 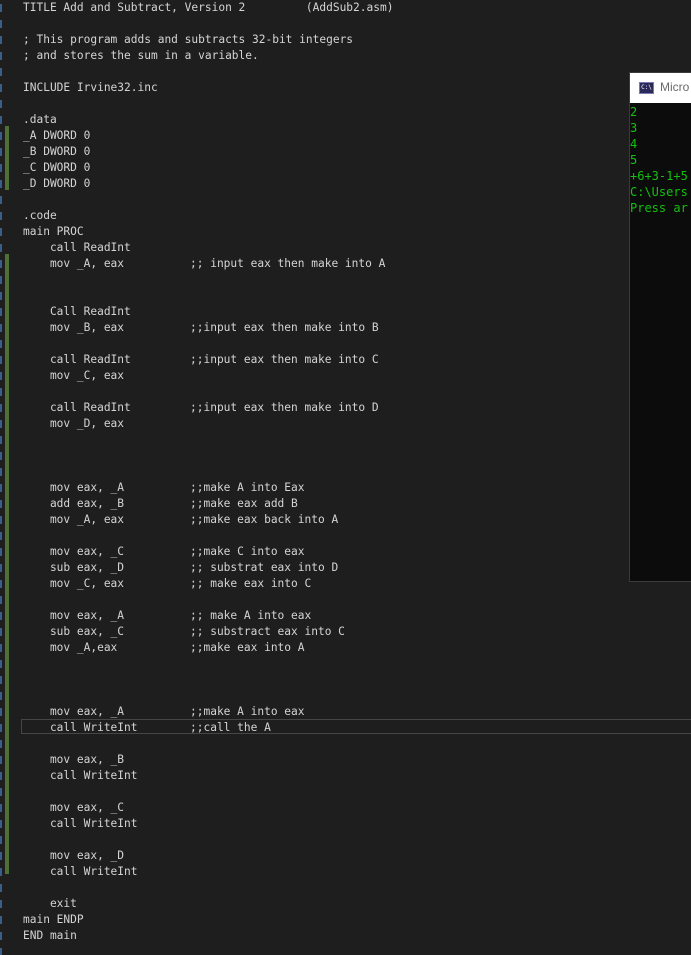 I want to click on code-comment: ;;make eax into A, so click(x=247, y=647).